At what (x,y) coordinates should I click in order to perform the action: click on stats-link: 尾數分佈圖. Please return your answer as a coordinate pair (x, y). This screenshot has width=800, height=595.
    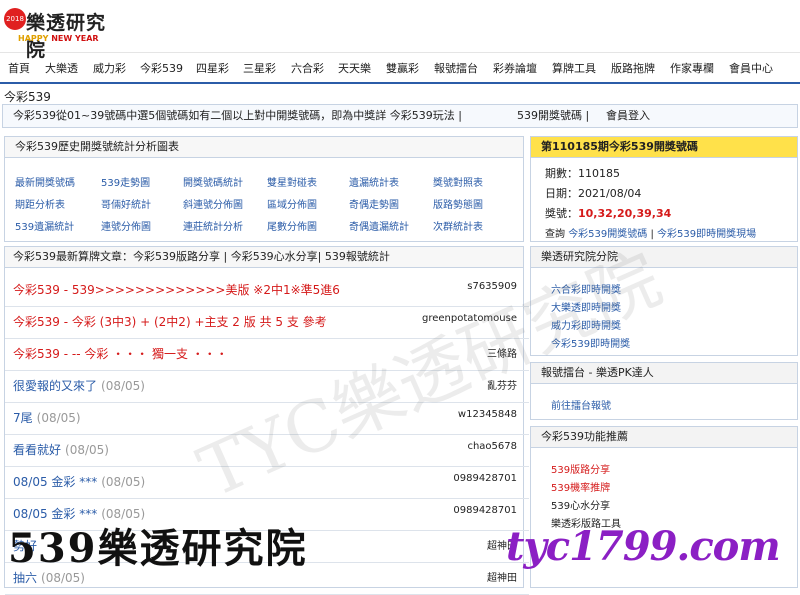
    Looking at the image, I should click on (292, 225).